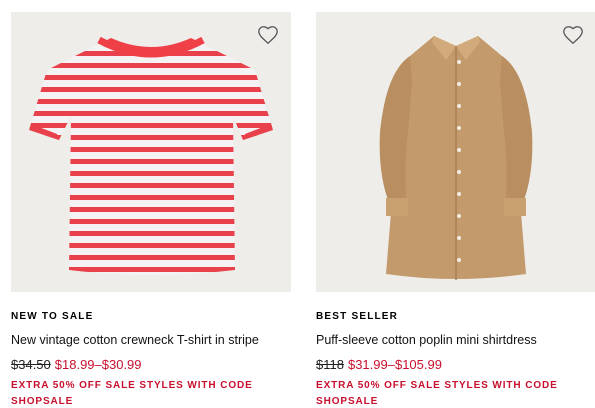 This screenshot has width=595, height=408. Describe the element at coordinates (394, 364) in the screenshot. I see `sale-price: $31.99–$105.99` at that location.